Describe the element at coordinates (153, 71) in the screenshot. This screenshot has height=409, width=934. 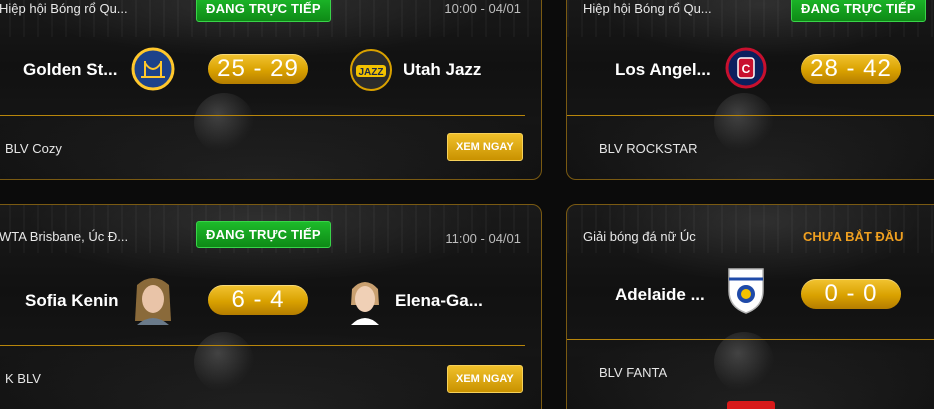
I see `golden-state-logo-icon` at that location.